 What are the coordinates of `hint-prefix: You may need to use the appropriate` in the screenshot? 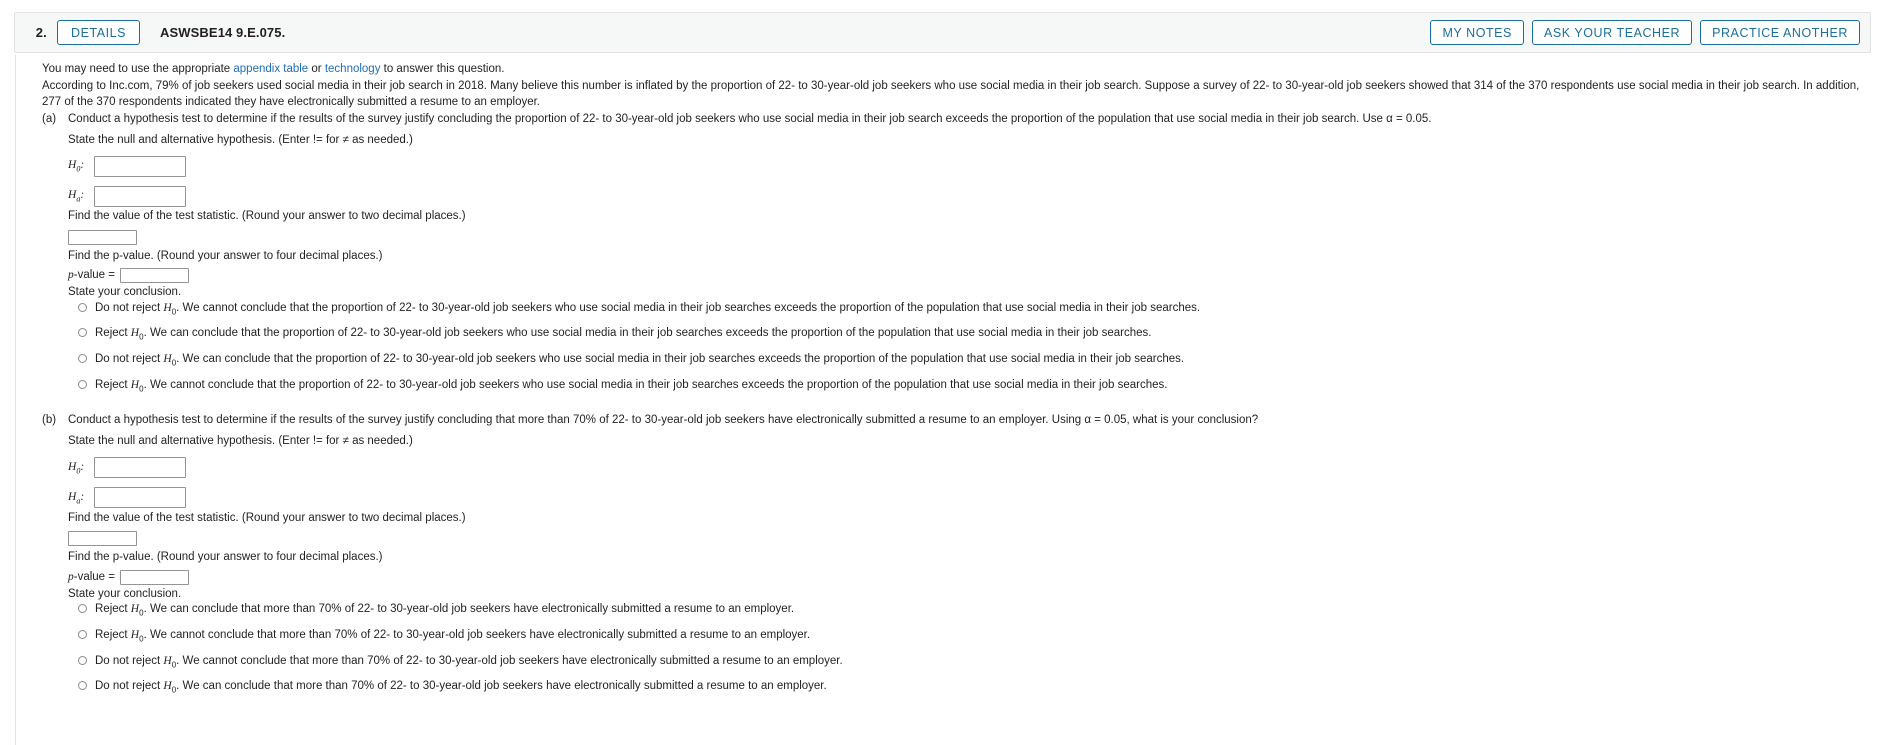 It's located at (138, 69).